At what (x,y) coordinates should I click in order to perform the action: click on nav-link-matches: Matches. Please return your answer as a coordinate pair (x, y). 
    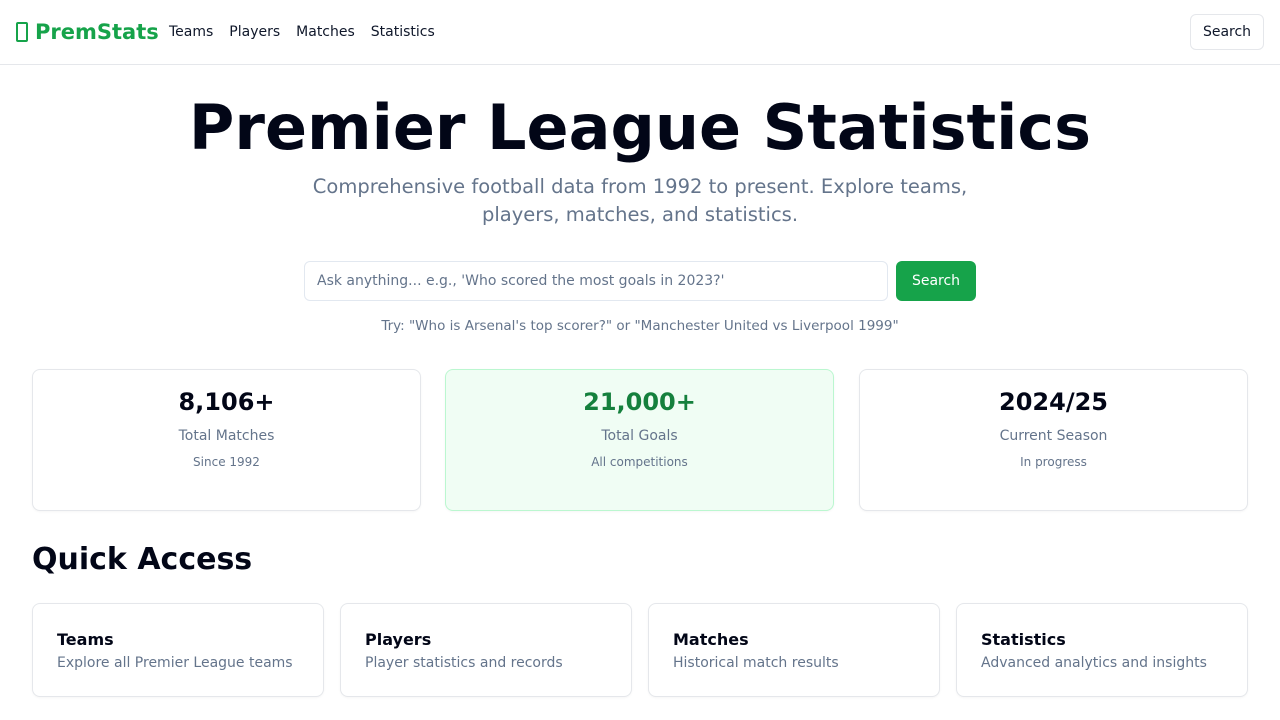
    Looking at the image, I should click on (325, 32).